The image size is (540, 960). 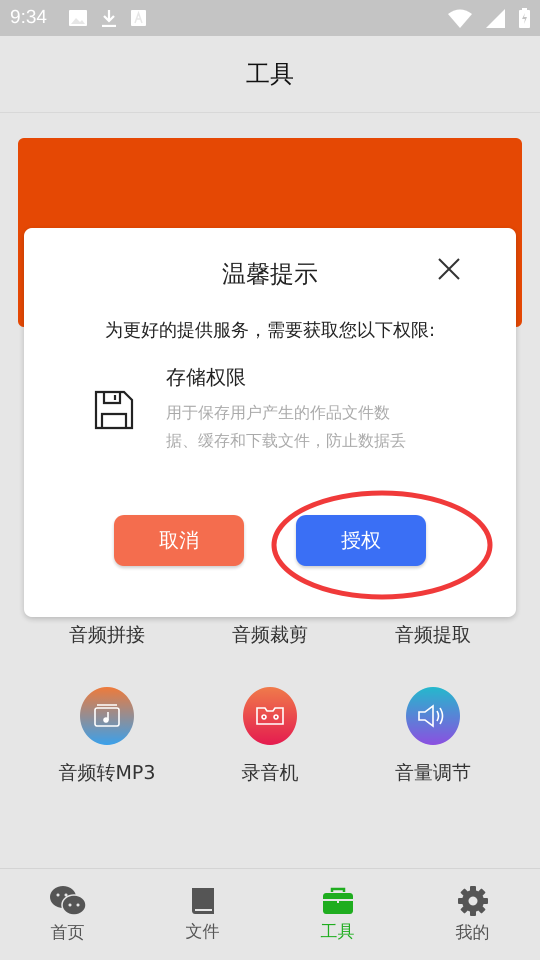 I want to click on status-time: 9:34, so click(x=28, y=18).